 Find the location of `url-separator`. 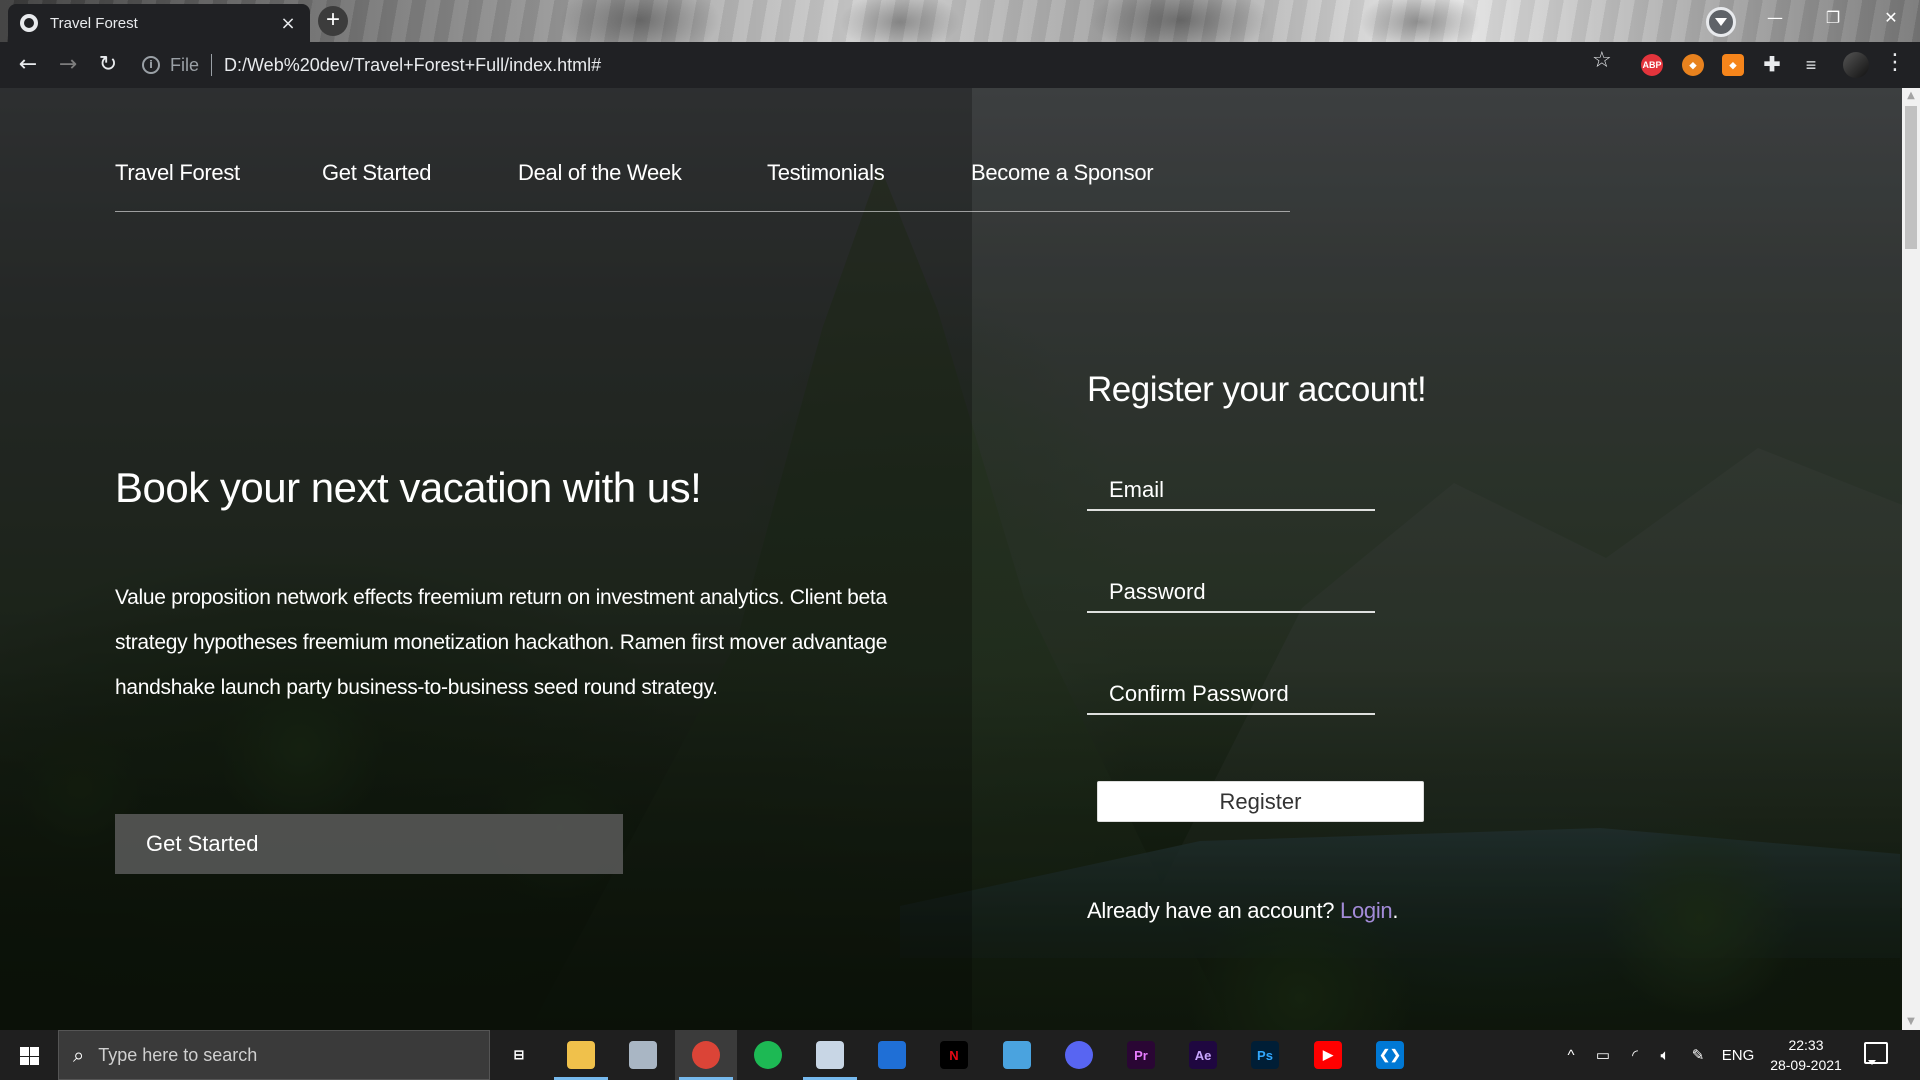

url-separator is located at coordinates (212, 65).